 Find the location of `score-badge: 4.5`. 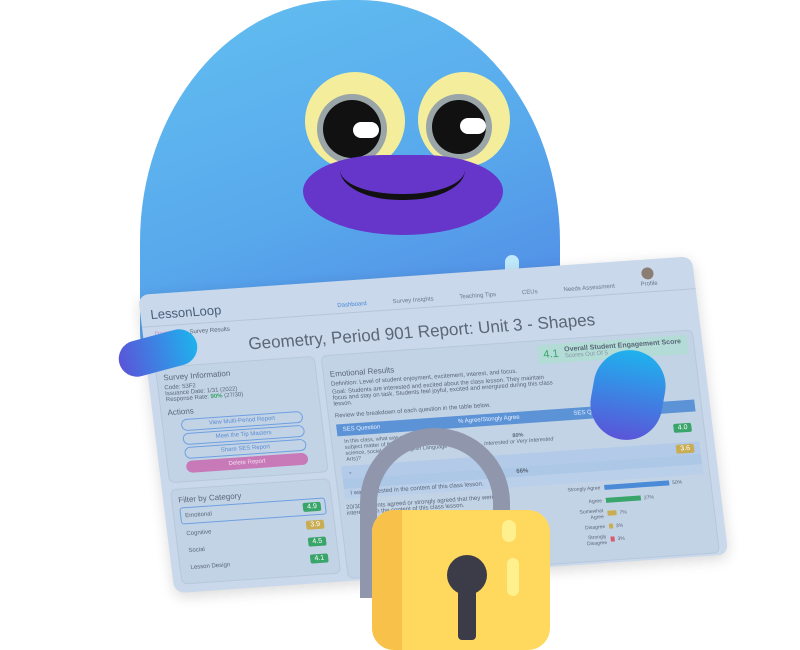

score-badge: 4.5 is located at coordinates (317, 541).